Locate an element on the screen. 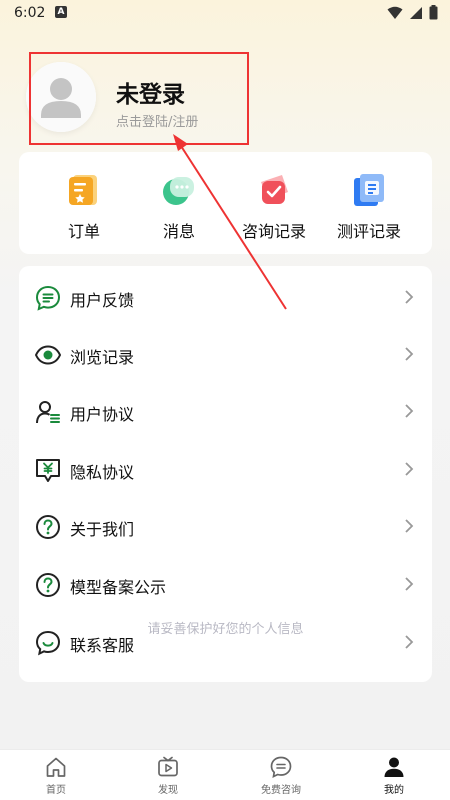 Image resolution: width=450 pixels, height=800 pixels. menu-label-user-agreement: 用户协议 is located at coordinates (102, 414).